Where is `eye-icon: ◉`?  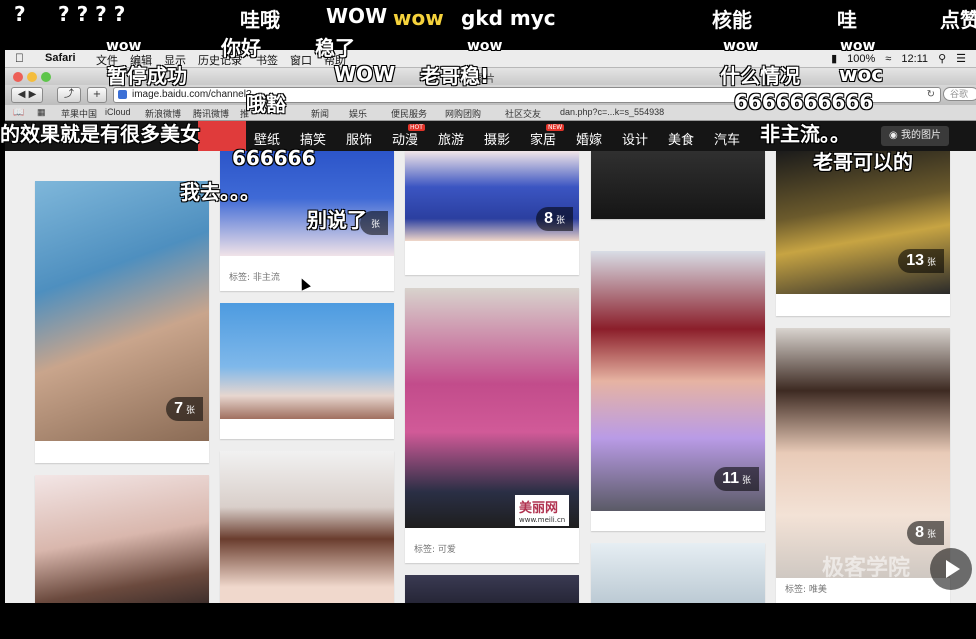
eye-icon: ◉ is located at coordinates (893, 135).